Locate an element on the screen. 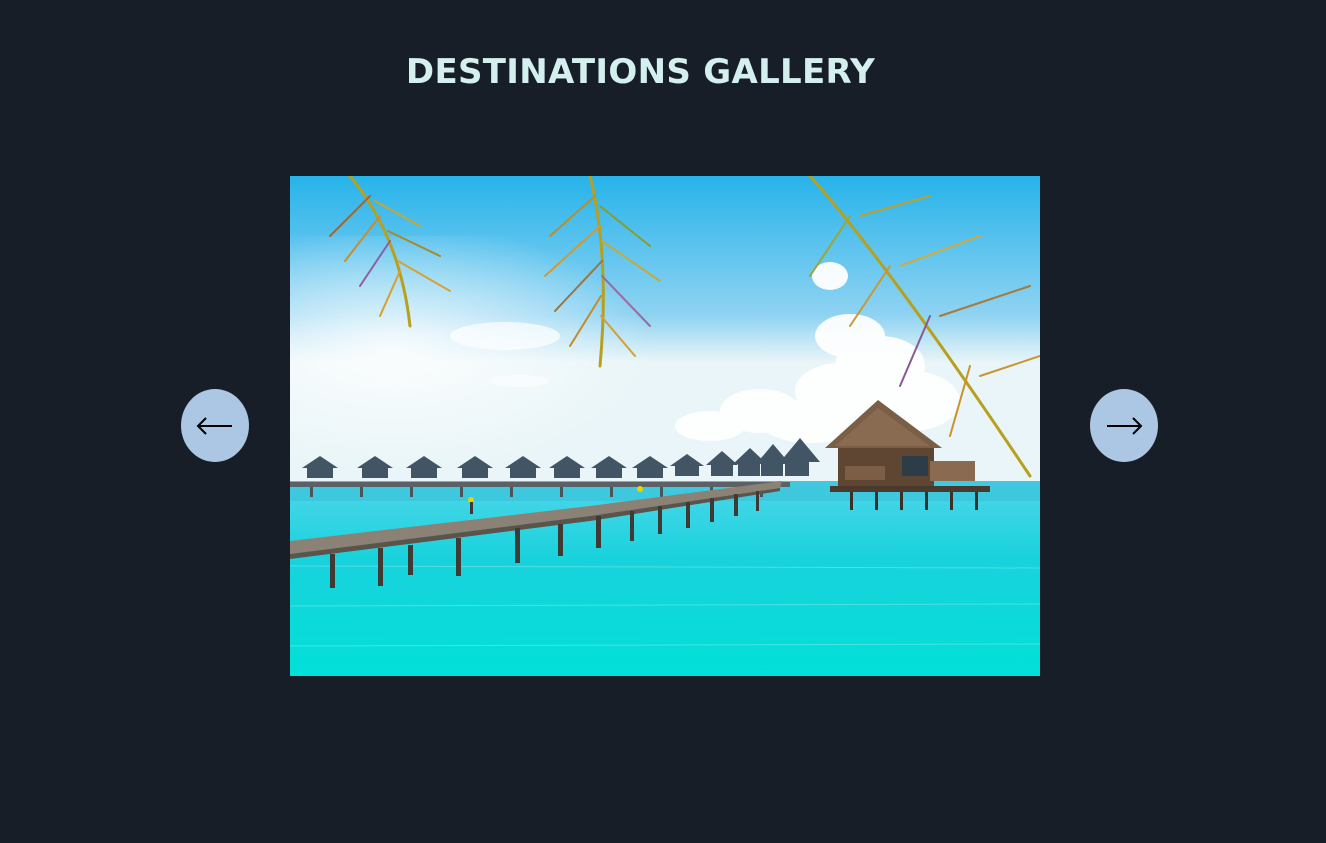  previous-button is located at coordinates (215, 425).